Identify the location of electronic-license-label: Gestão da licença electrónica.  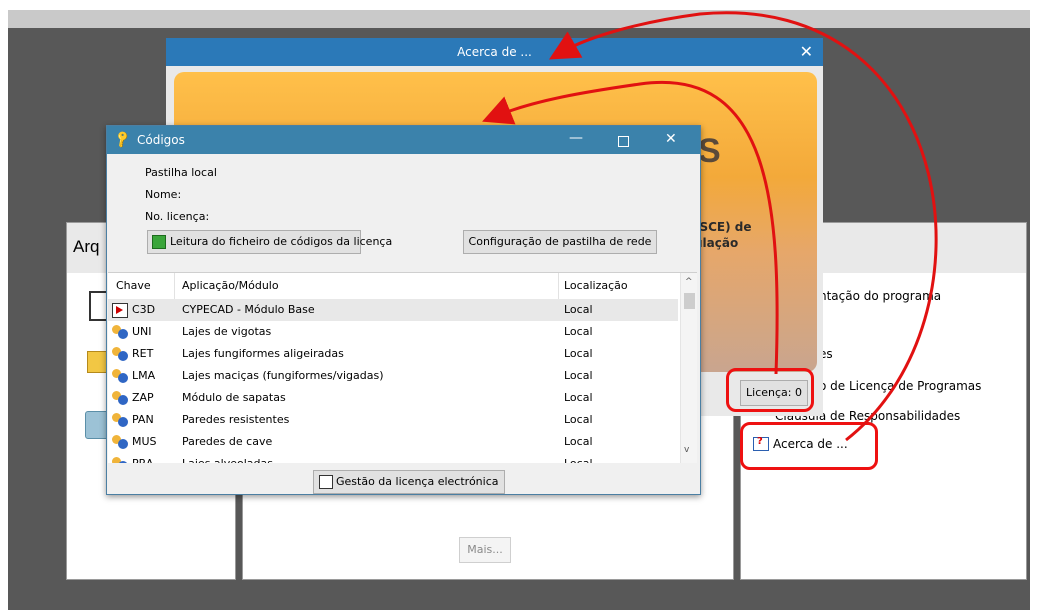
(417, 481).